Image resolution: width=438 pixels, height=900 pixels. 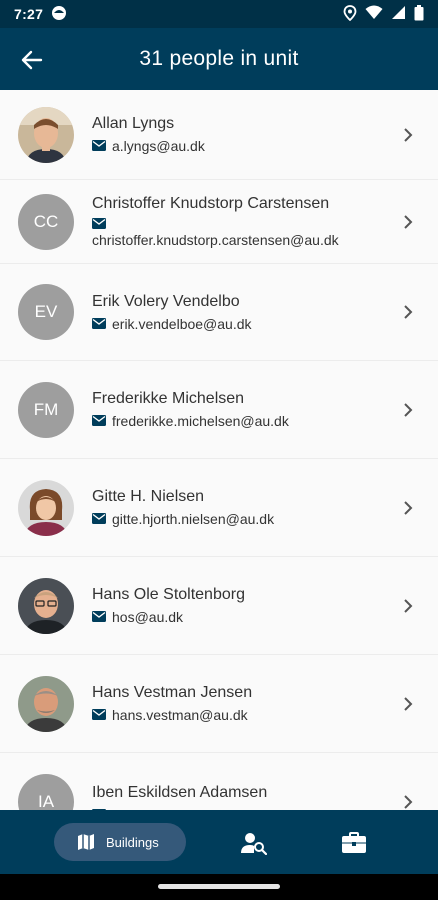 I want to click on battery-icon, so click(x=419, y=14).